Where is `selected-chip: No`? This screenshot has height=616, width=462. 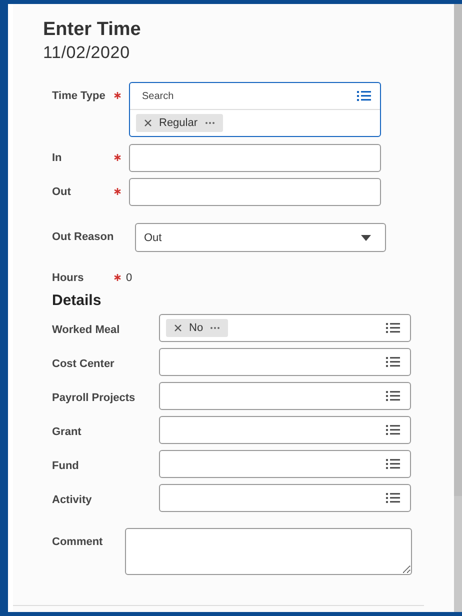
selected-chip: No is located at coordinates (197, 328).